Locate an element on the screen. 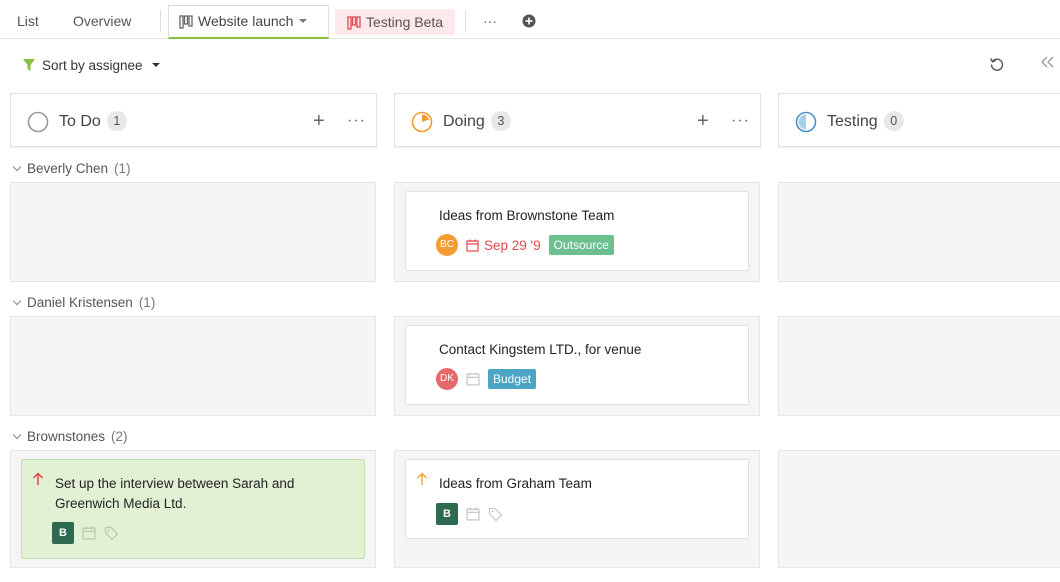  status-todo-icon is located at coordinates (38, 122).